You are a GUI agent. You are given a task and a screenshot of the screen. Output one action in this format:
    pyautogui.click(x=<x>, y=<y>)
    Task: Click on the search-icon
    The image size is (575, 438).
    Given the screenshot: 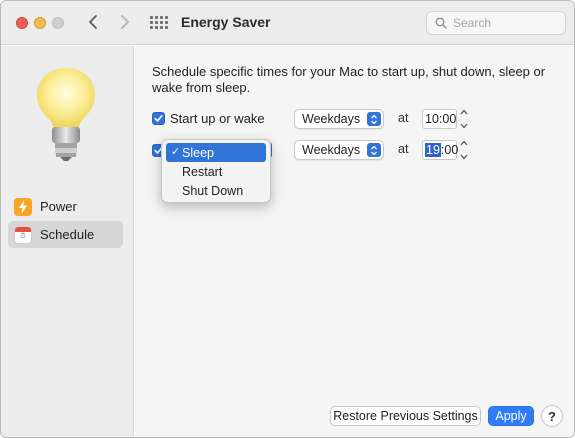 What is the action you would take?
    pyautogui.click(x=441, y=23)
    